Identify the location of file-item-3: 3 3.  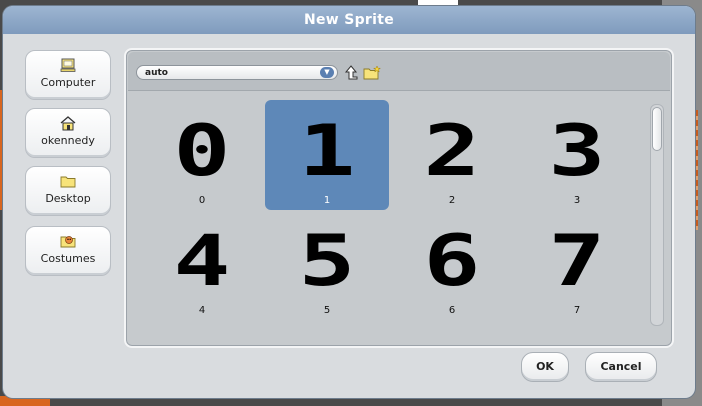
(577, 155).